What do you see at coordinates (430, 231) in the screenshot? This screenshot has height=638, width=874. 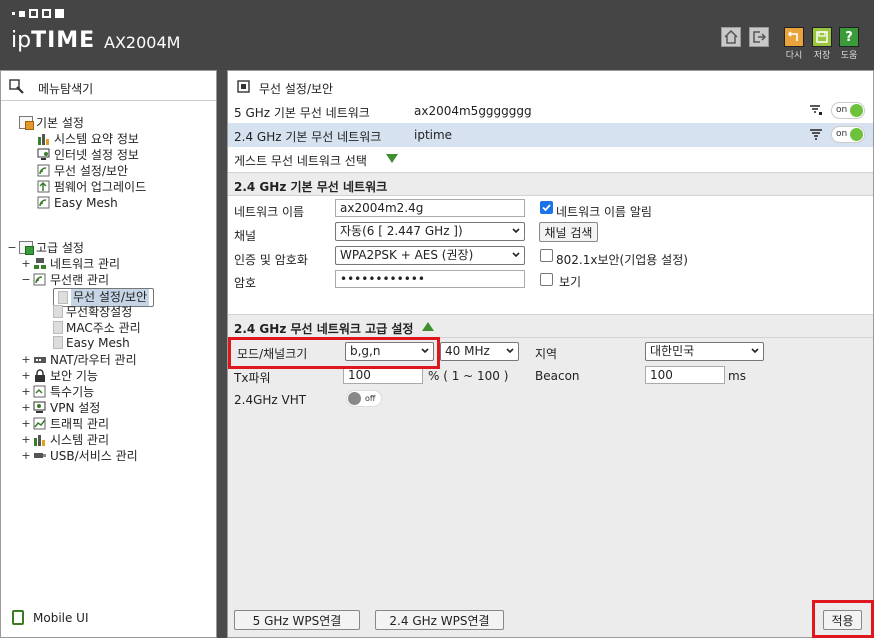 I see `channel-select: 자동(6 [ 2.447 GHz ])` at bounding box center [430, 231].